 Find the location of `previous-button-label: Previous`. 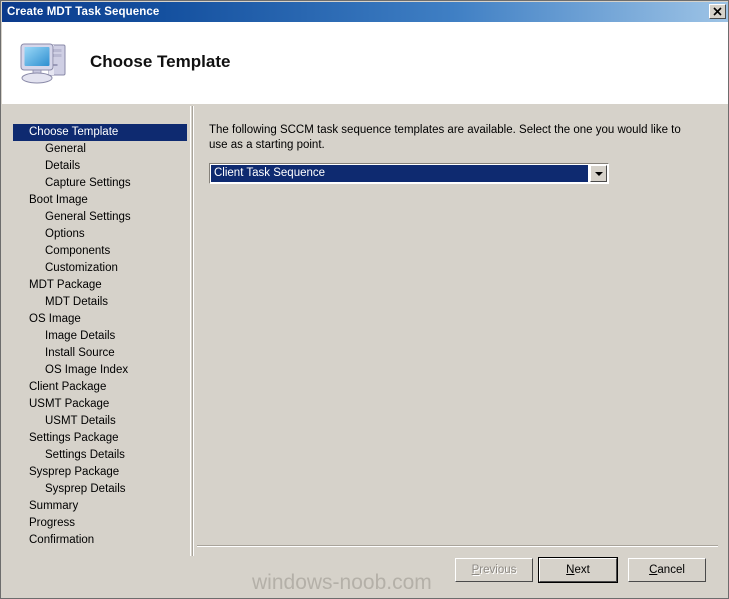

previous-button-label: Previous is located at coordinates (494, 570).